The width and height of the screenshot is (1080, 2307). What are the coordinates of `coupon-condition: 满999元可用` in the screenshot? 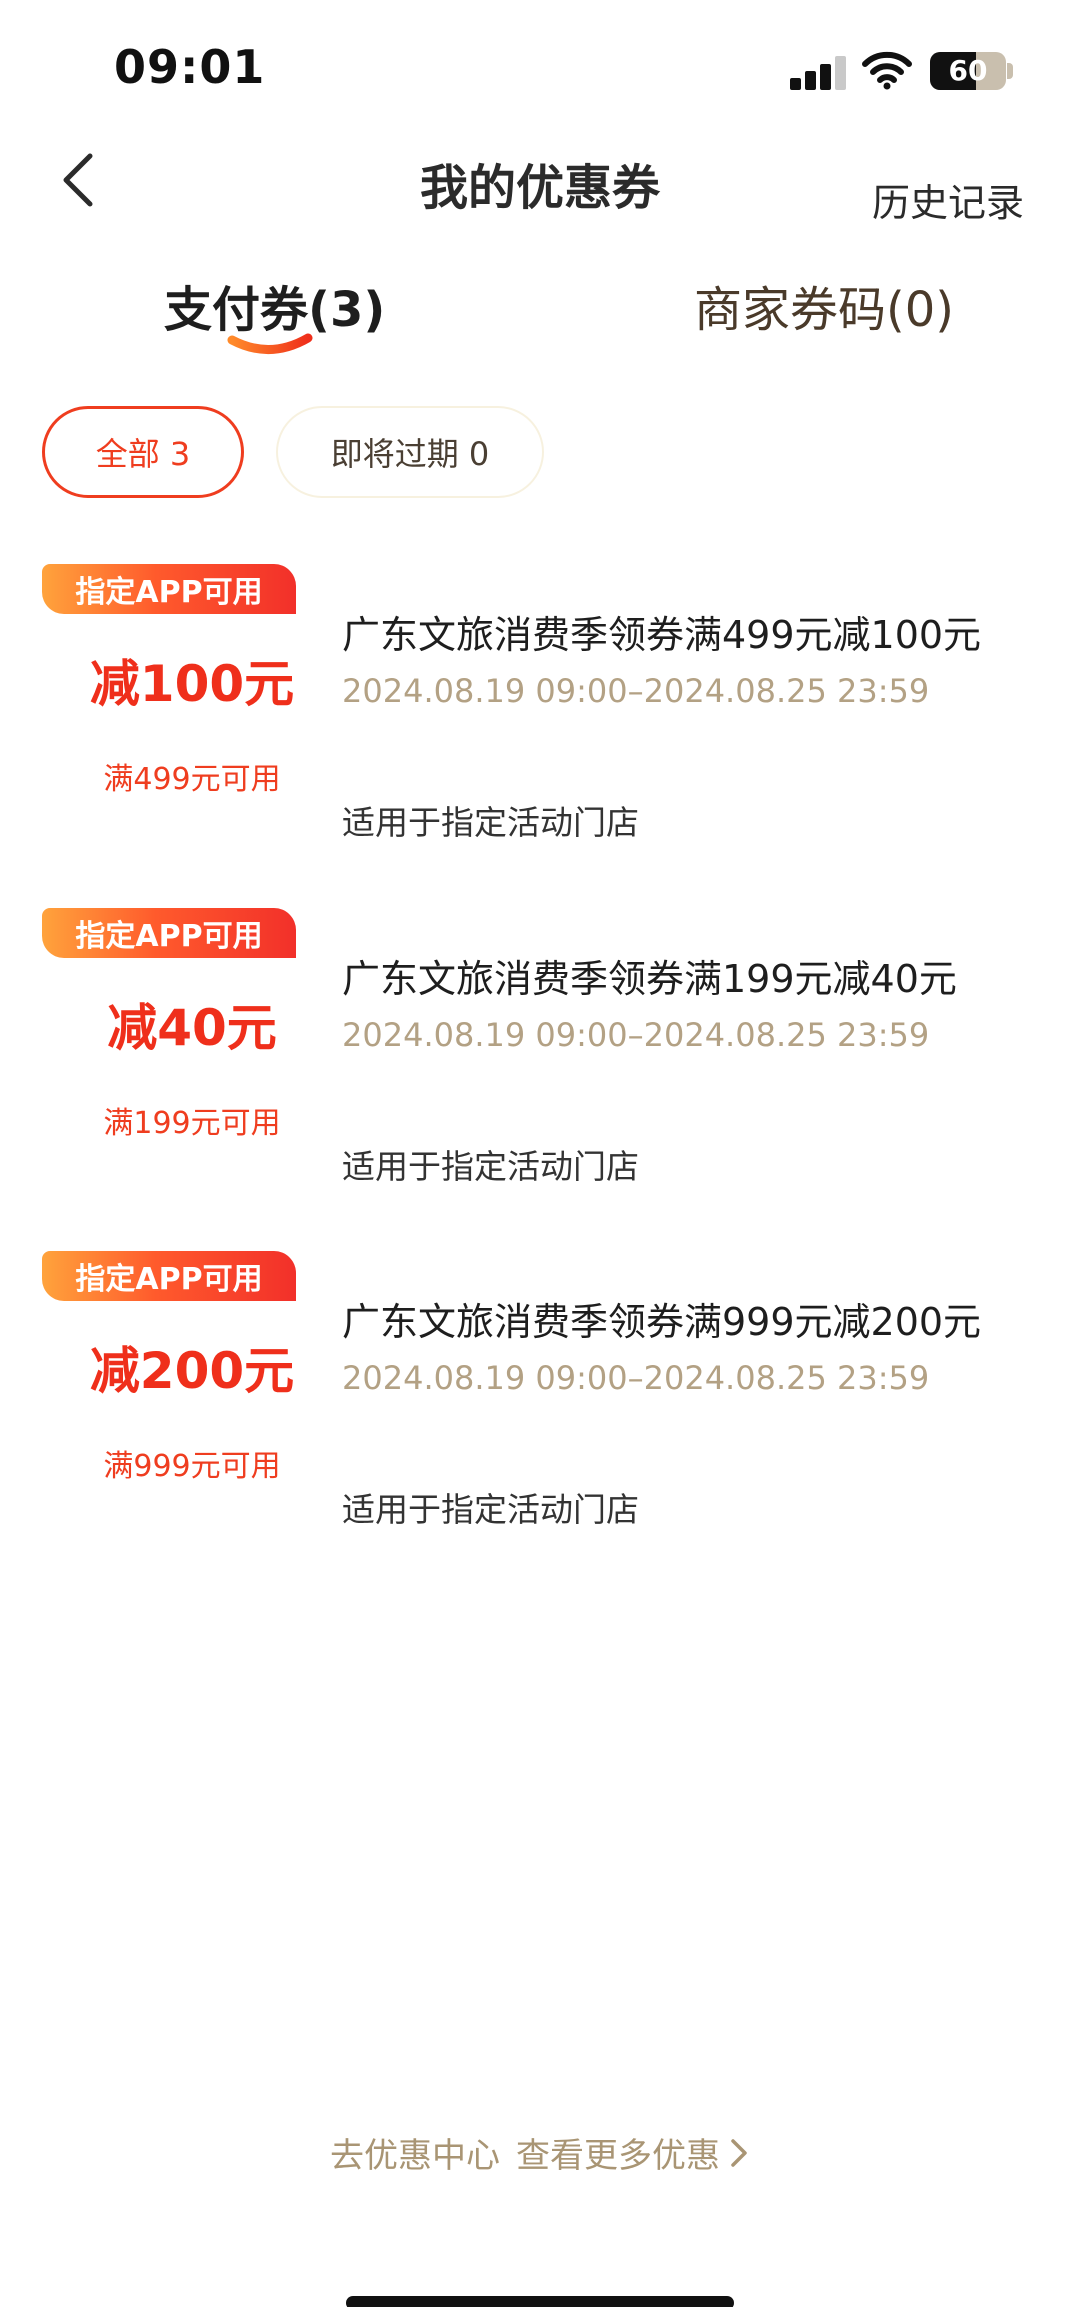 It's located at (192, 1466).